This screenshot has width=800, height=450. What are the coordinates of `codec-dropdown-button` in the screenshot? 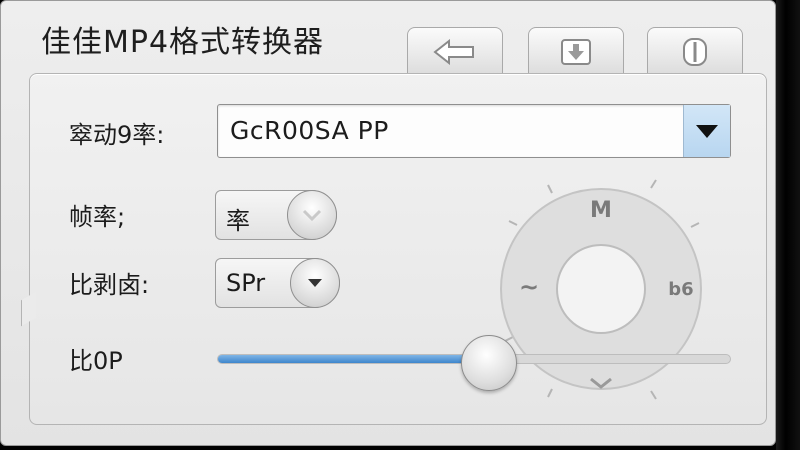 It's located at (706, 131).